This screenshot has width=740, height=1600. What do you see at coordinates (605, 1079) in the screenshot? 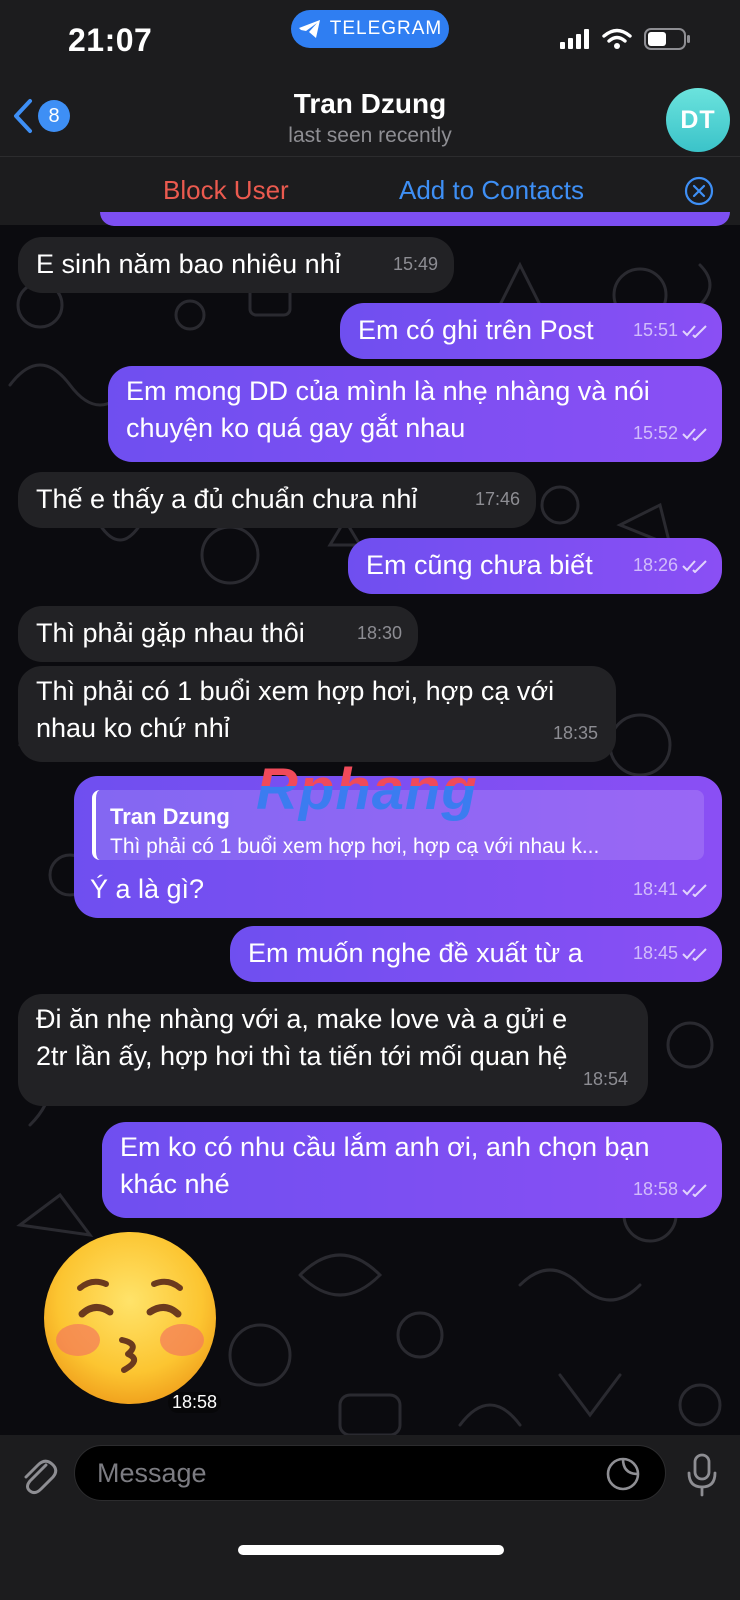
I see `message-time: 18:54` at bounding box center [605, 1079].